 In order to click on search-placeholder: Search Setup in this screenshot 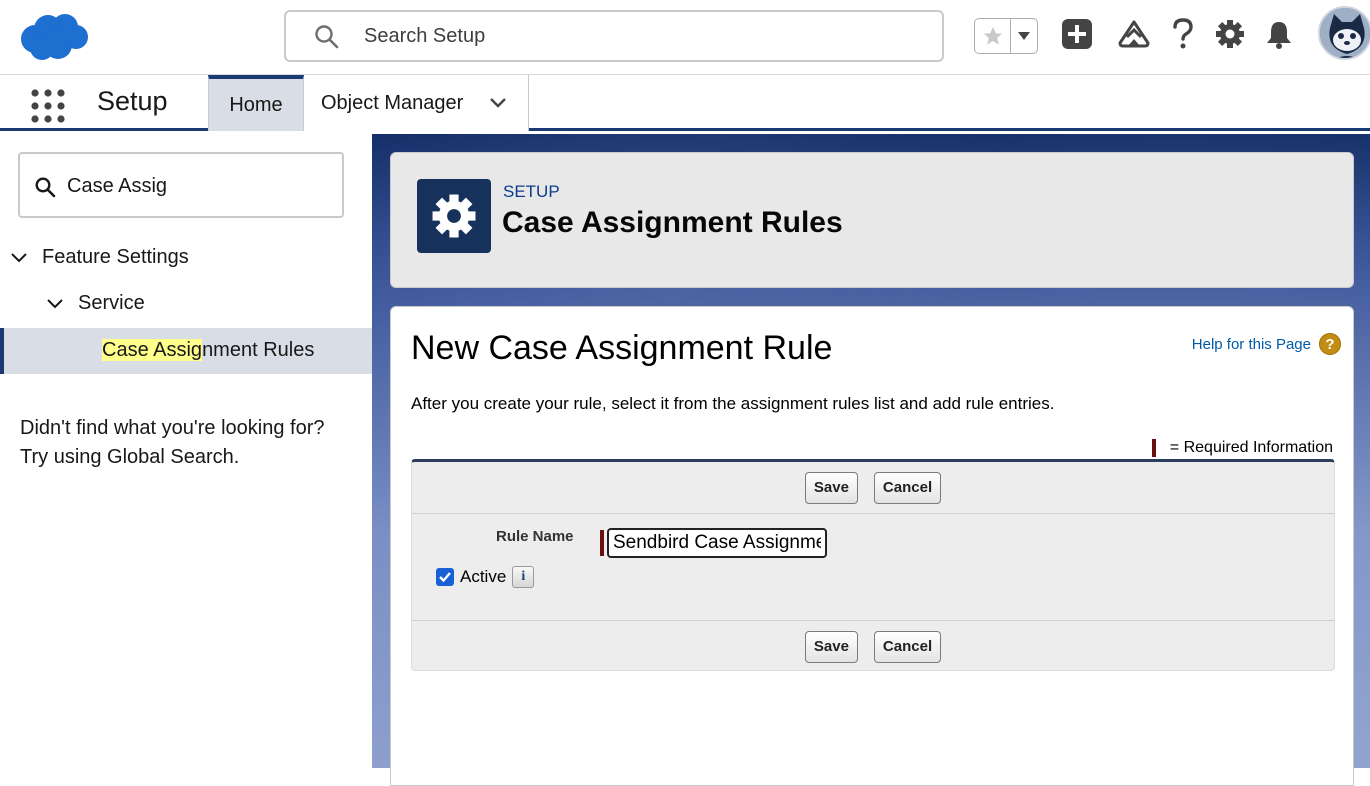, I will do `click(425, 36)`.